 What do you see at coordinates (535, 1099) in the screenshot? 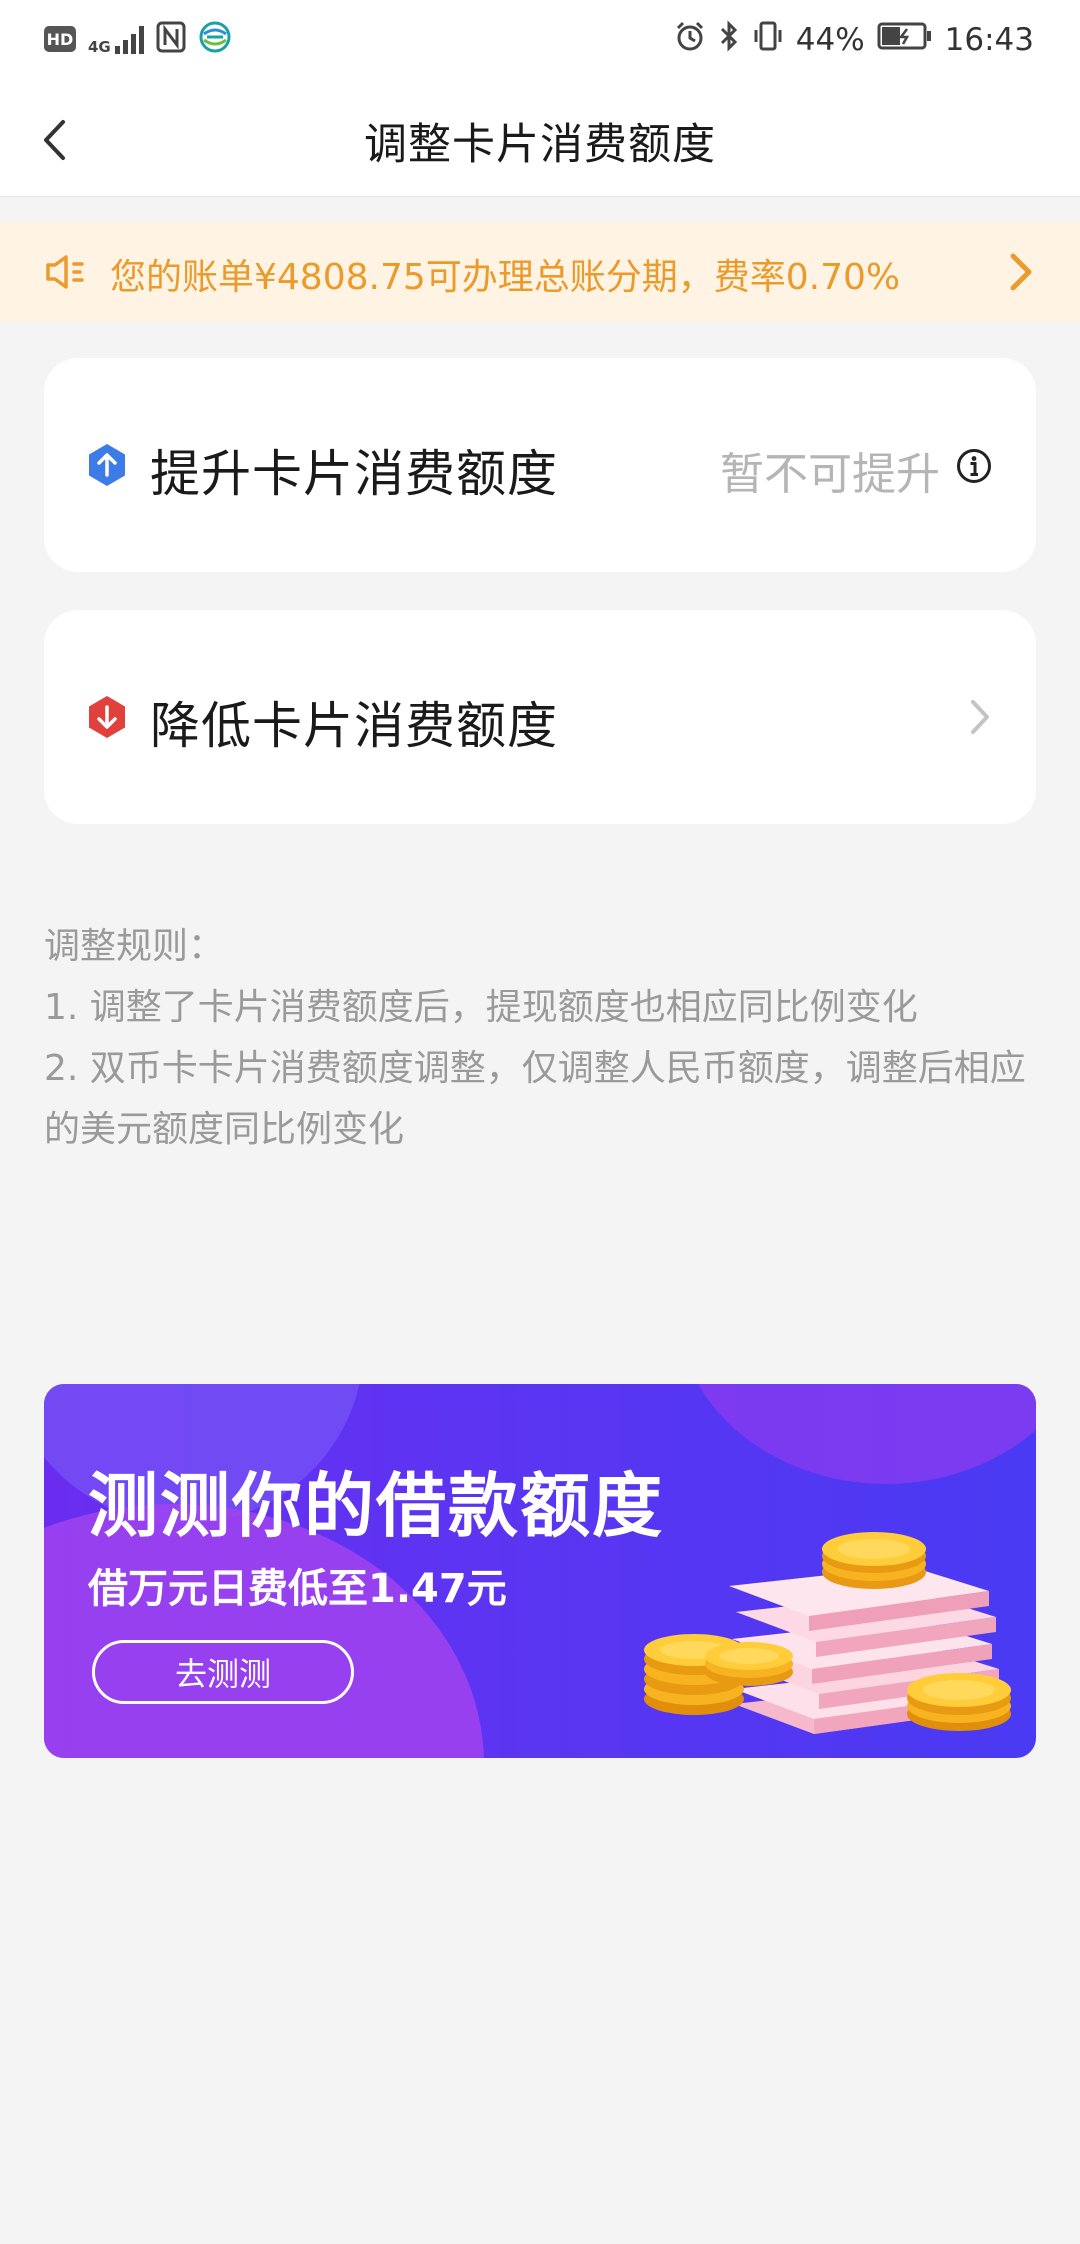
I see `rule-item: 2. 双币卡卡片消费额度调整，仅调整人民币额度，调整后相应的美元额度同比例变化` at bounding box center [535, 1099].